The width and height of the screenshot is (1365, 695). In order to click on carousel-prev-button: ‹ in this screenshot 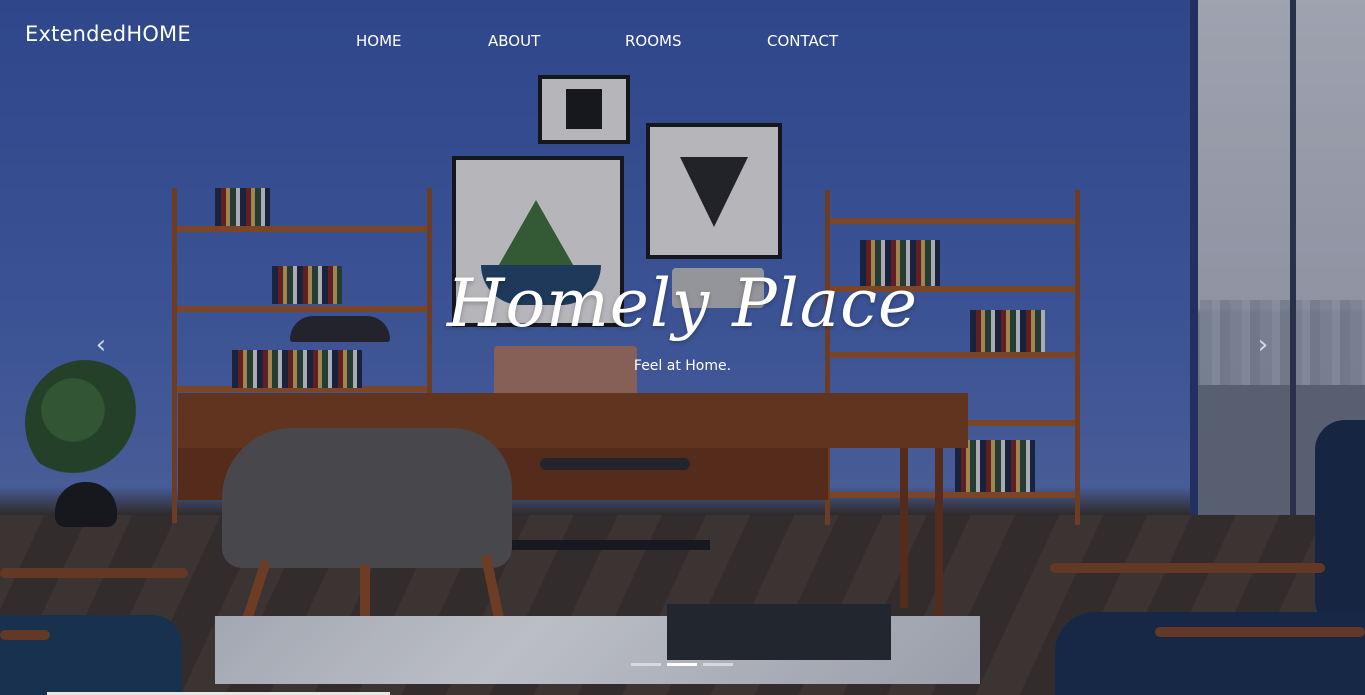, I will do `click(101, 345)`.